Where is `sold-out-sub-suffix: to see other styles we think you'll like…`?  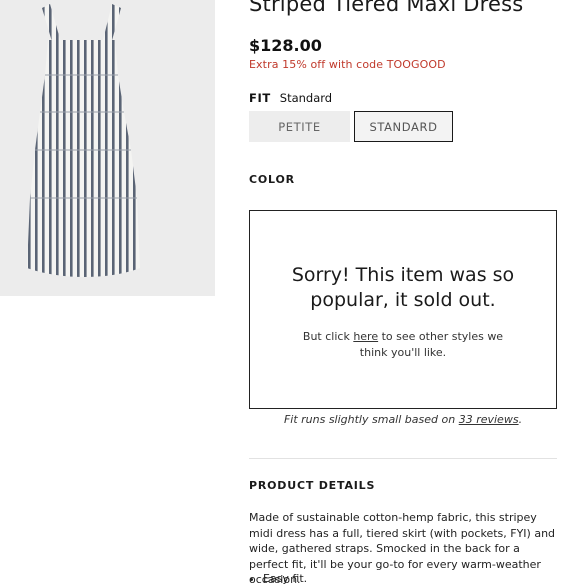 sold-out-sub-suffix: to see other styles we think you'll like… is located at coordinates (431, 344).